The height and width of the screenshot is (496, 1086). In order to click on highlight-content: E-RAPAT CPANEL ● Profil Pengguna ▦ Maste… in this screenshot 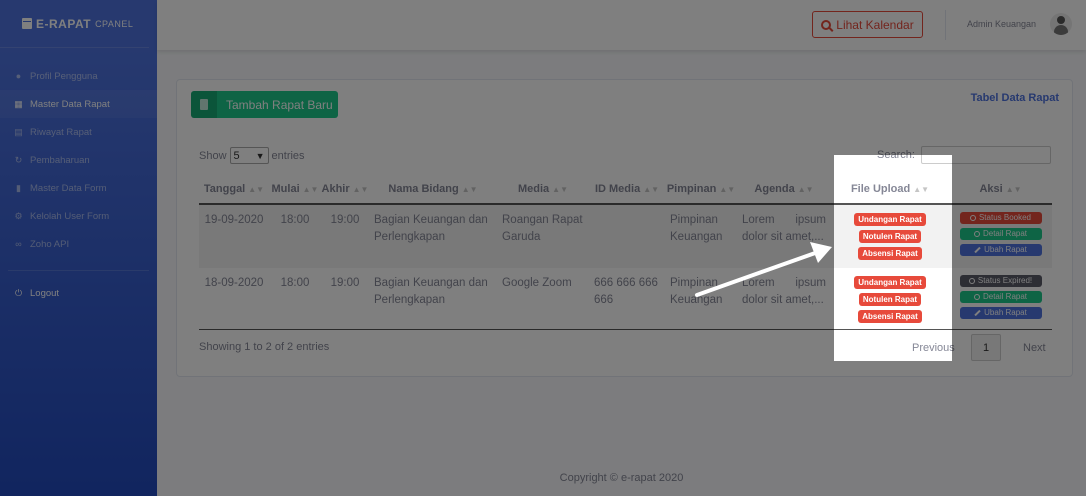, I will do `click(893, 258)`.